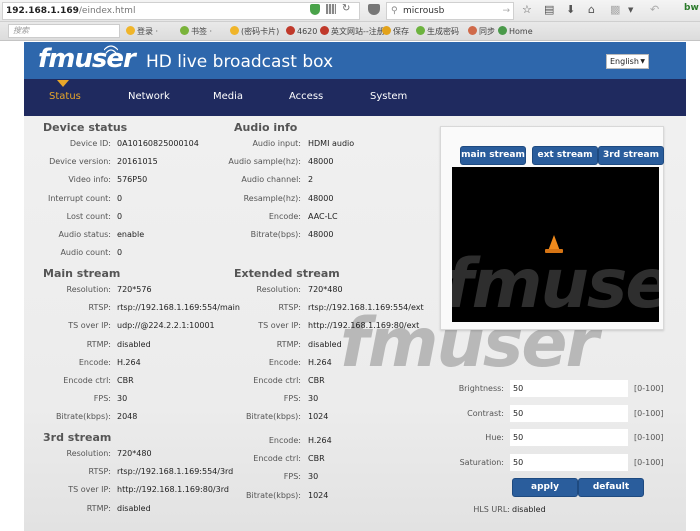 The image size is (700, 531). I want to click on third-stream-button: 3rd stream, so click(631, 155).